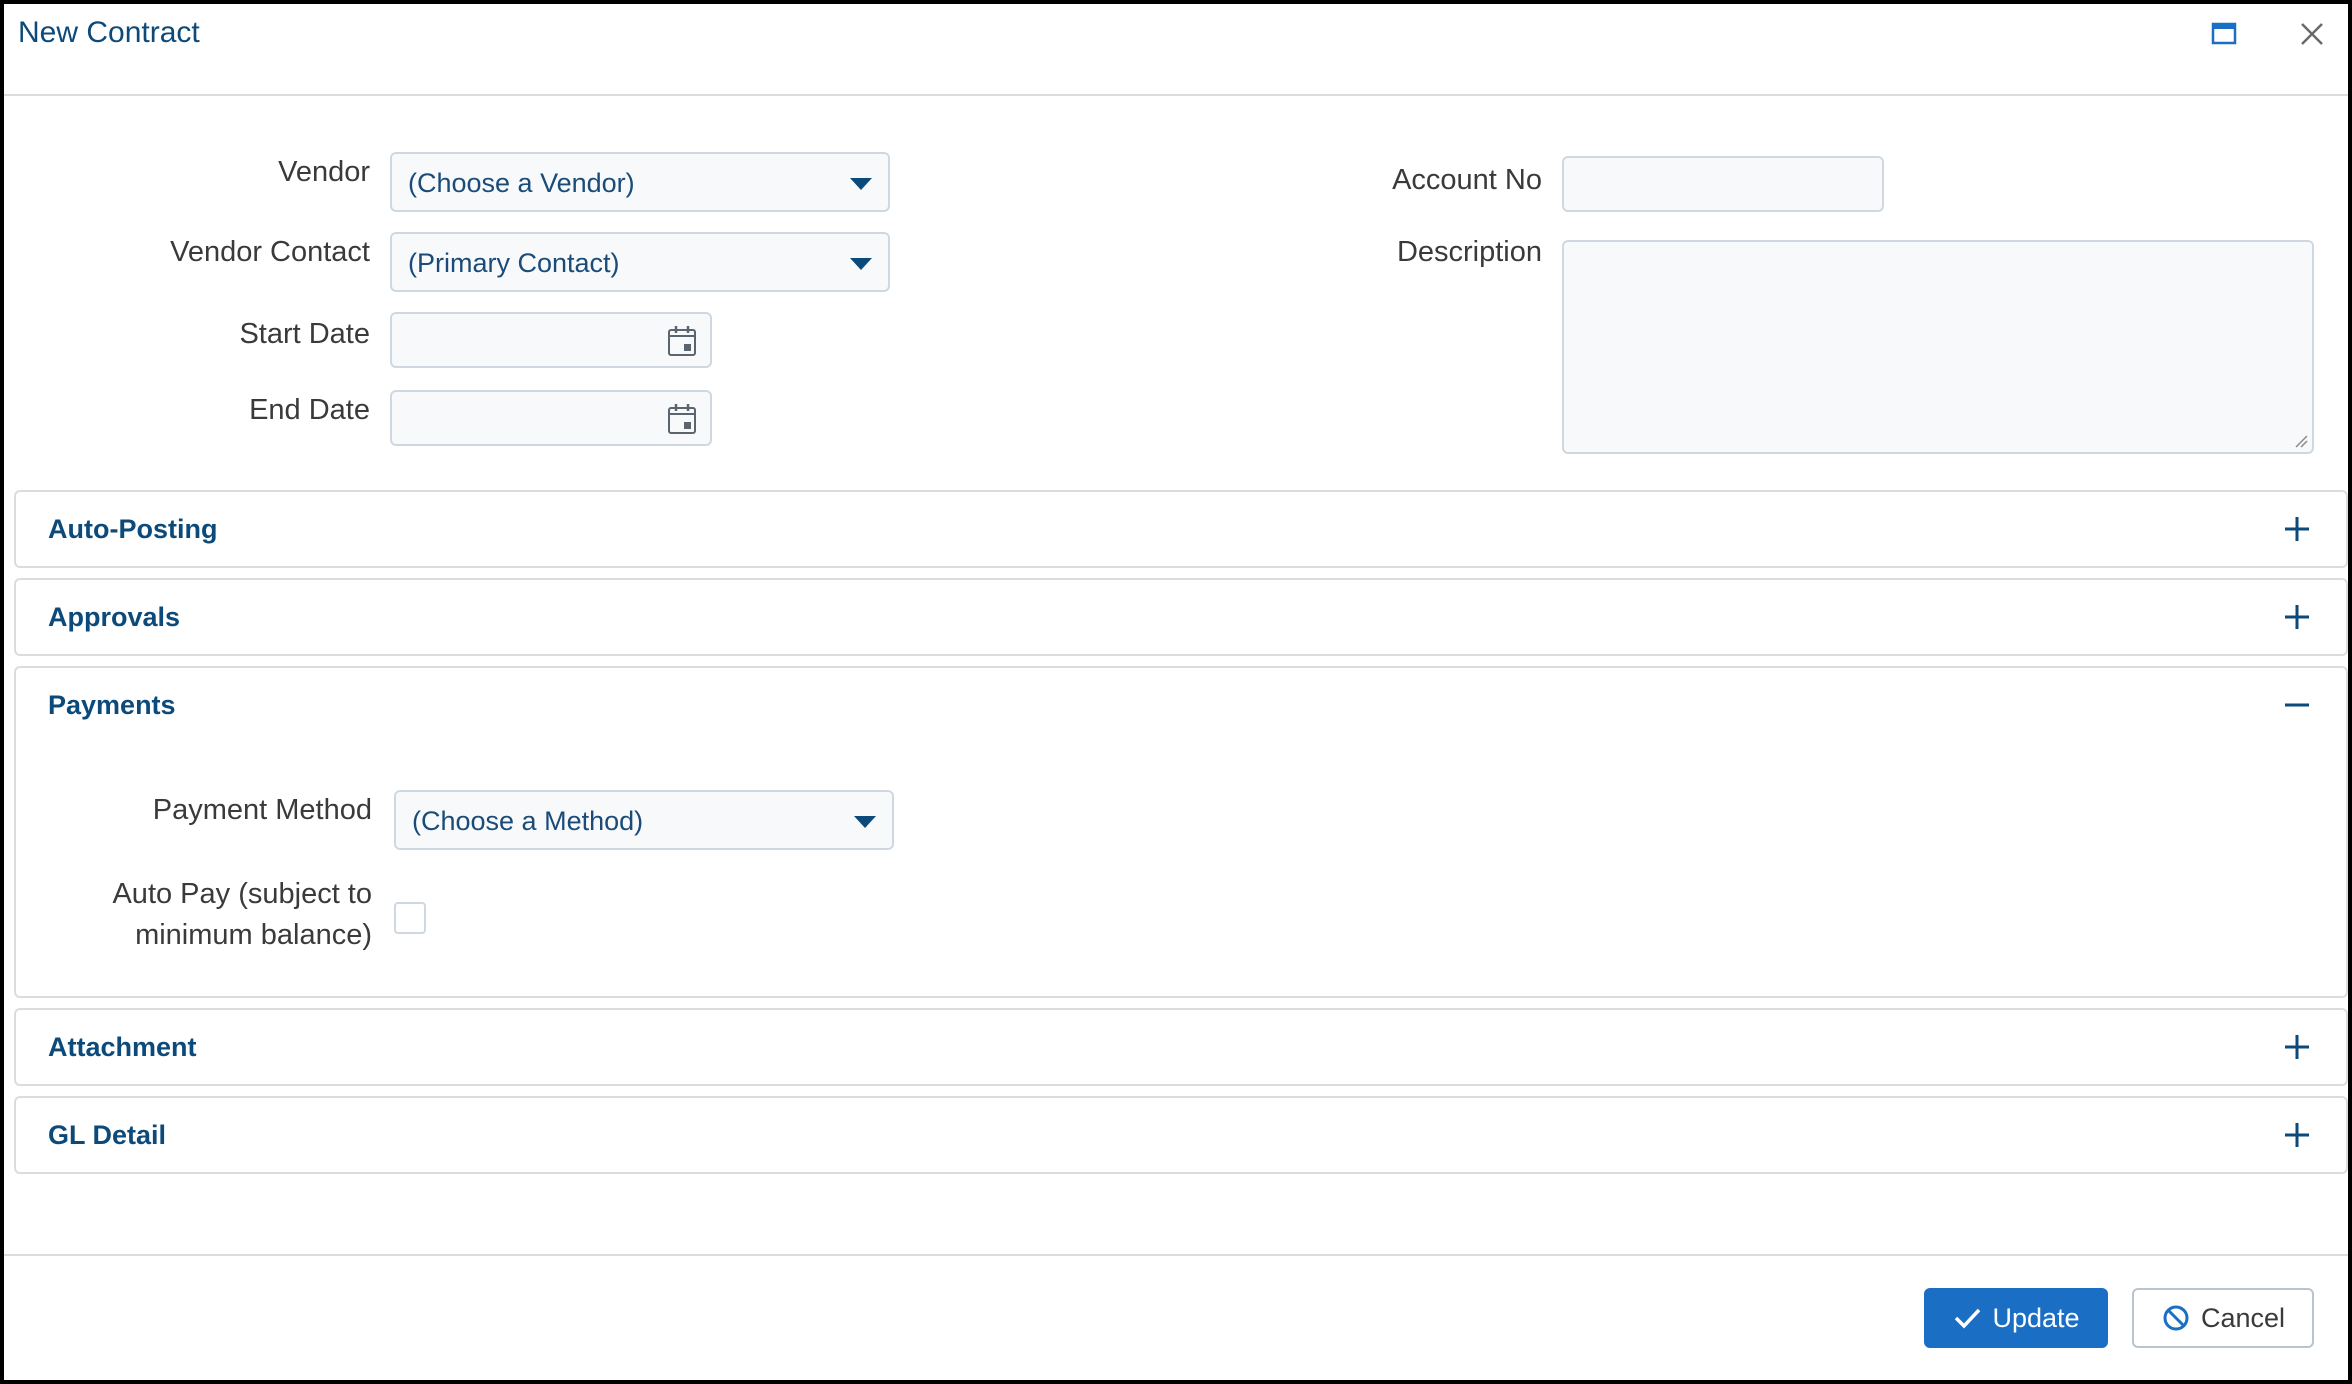 Image resolution: width=2352 pixels, height=1384 pixels. I want to click on payment-method-select: (Choose a Method), so click(644, 820).